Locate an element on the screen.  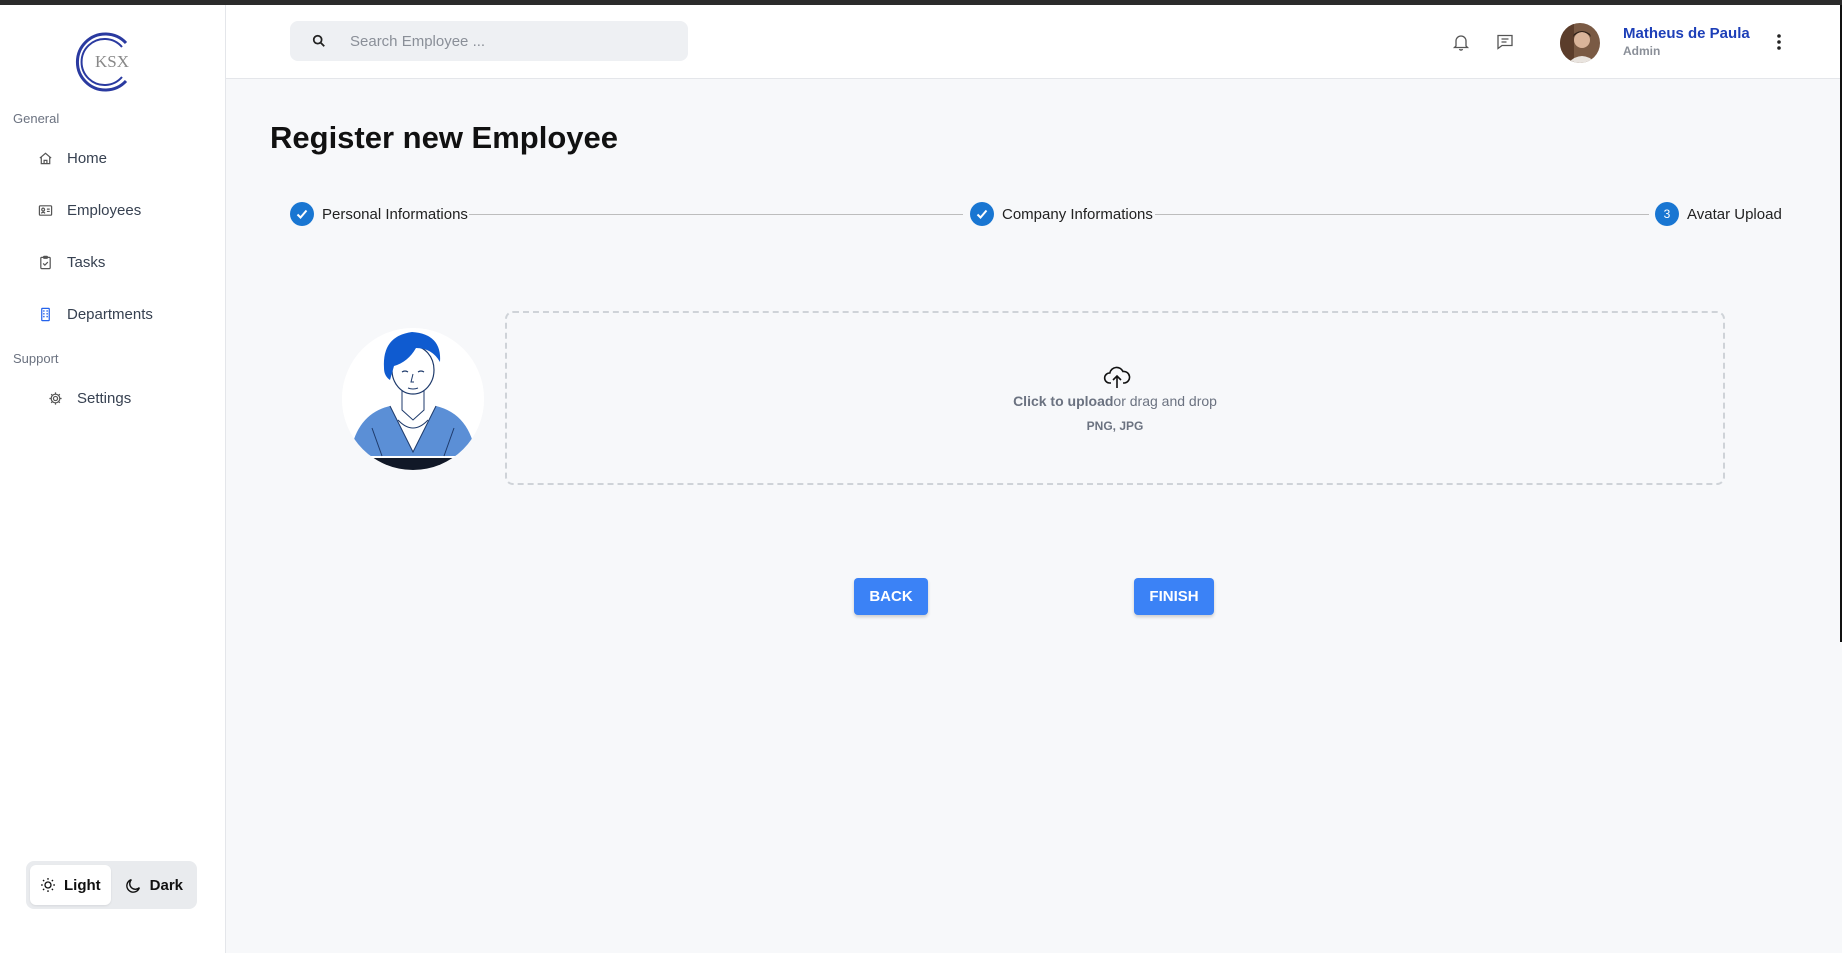
step-personal-informations: Personal Informations is located at coordinates (379, 214).